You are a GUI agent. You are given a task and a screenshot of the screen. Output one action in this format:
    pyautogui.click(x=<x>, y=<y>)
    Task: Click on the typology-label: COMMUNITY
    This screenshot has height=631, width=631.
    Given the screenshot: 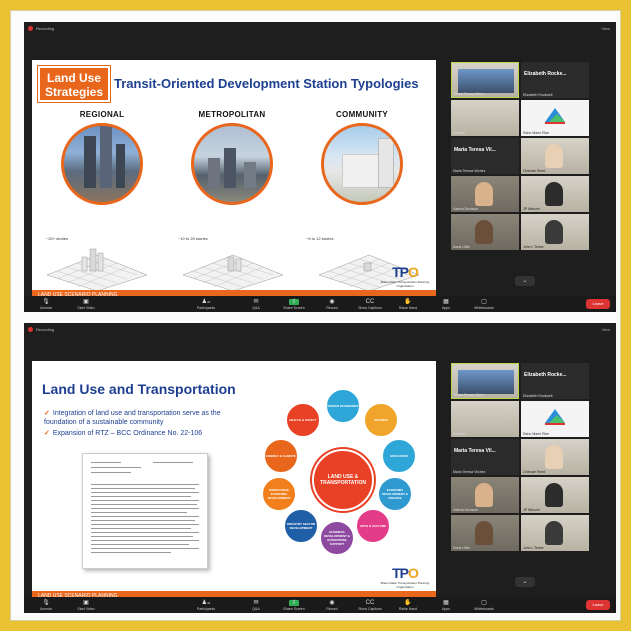 What is the action you would take?
    pyautogui.click(x=362, y=114)
    